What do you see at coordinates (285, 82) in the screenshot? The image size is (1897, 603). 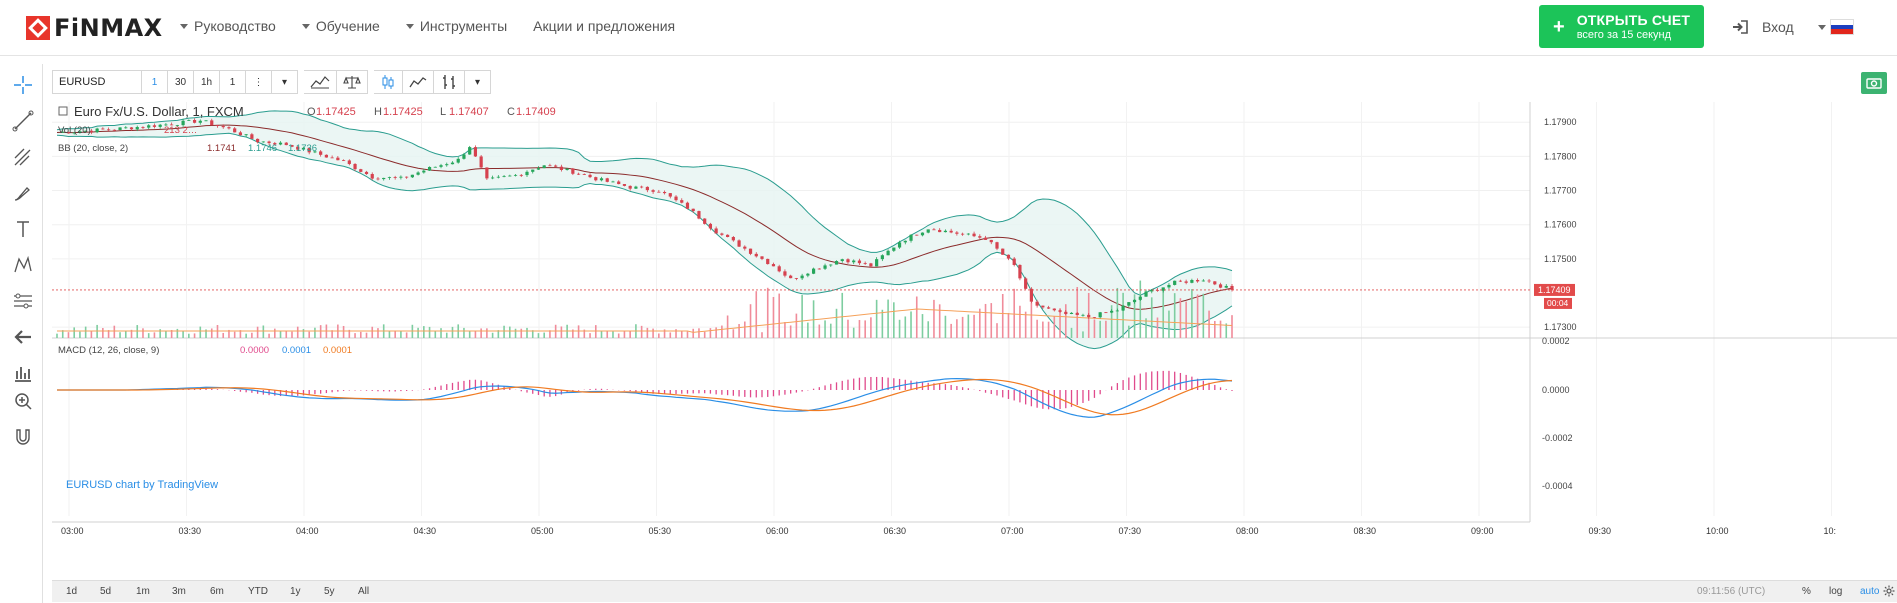 I see `intervals-dropdown-icon: ▾` at bounding box center [285, 82].